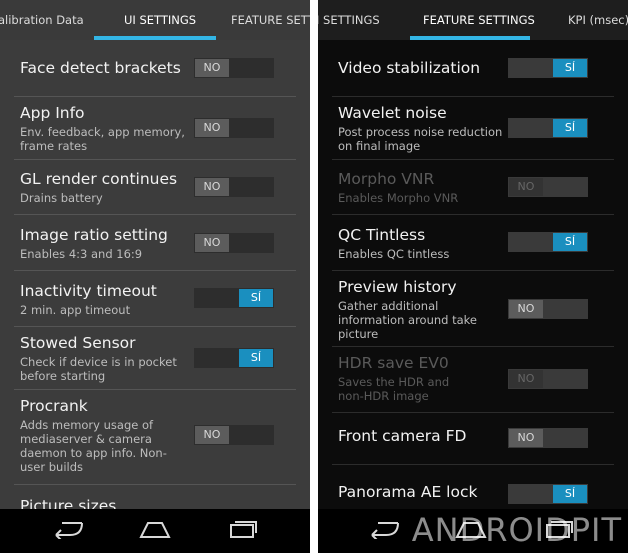 This screenshot has width=628, height=553. I want to click on setting-title: Procrank, so click(54, 406).